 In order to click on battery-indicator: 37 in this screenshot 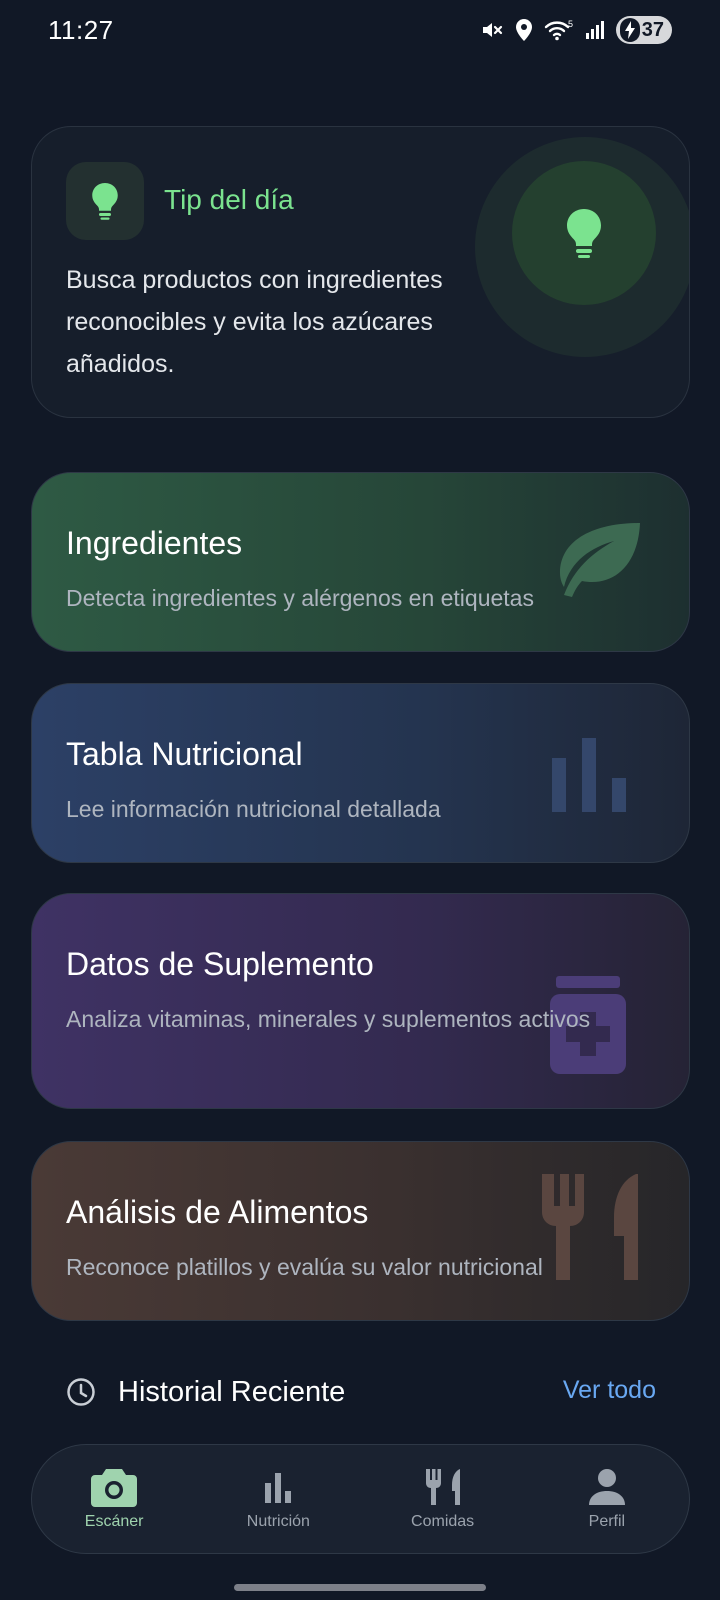, I will do `click(643, 30)`.